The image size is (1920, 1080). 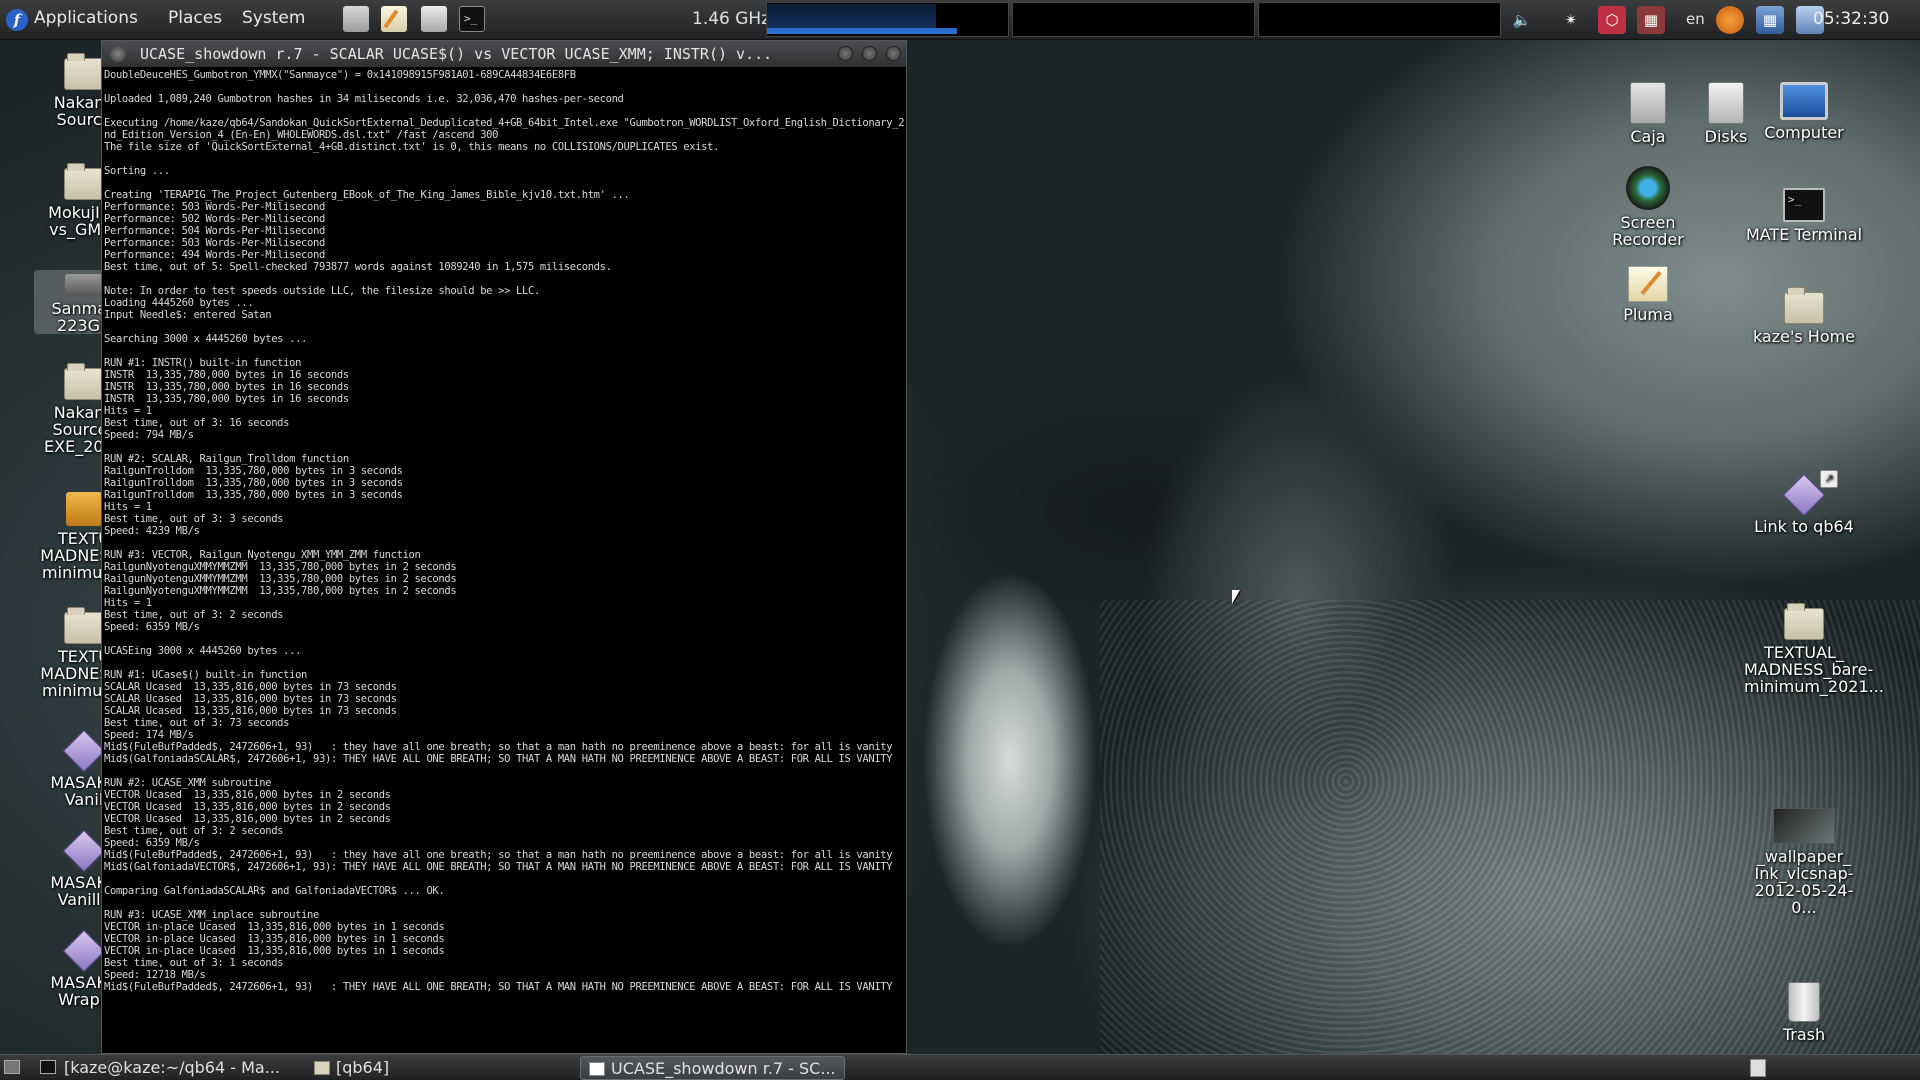 I want to click on desktop-icon-link-qb64: ↗ Link to qb64, so click(x=1804, y=503).